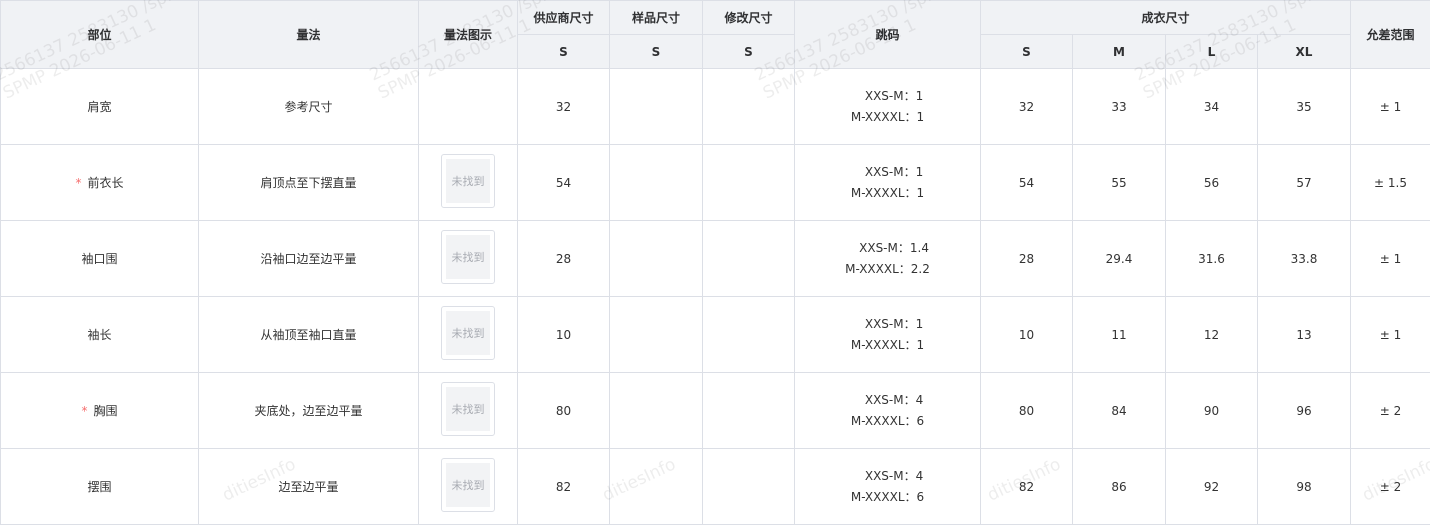 The height and width of the screenshot is (525, 1430). Describe the element at coordinates (1304, 487) in the screenshot. I see `cell-size-xl: 98` at that location.